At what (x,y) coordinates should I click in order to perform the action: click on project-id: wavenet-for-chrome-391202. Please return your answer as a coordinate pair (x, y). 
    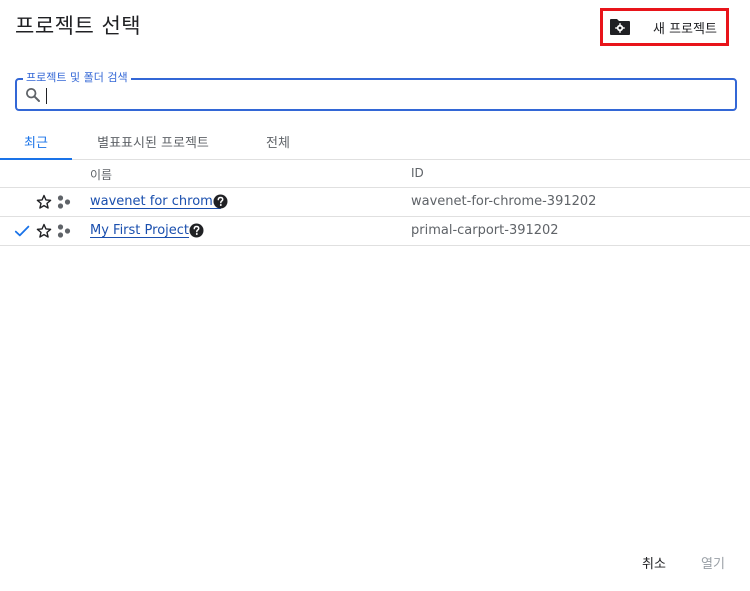
    Looking at the image, I should click on (504, 201).